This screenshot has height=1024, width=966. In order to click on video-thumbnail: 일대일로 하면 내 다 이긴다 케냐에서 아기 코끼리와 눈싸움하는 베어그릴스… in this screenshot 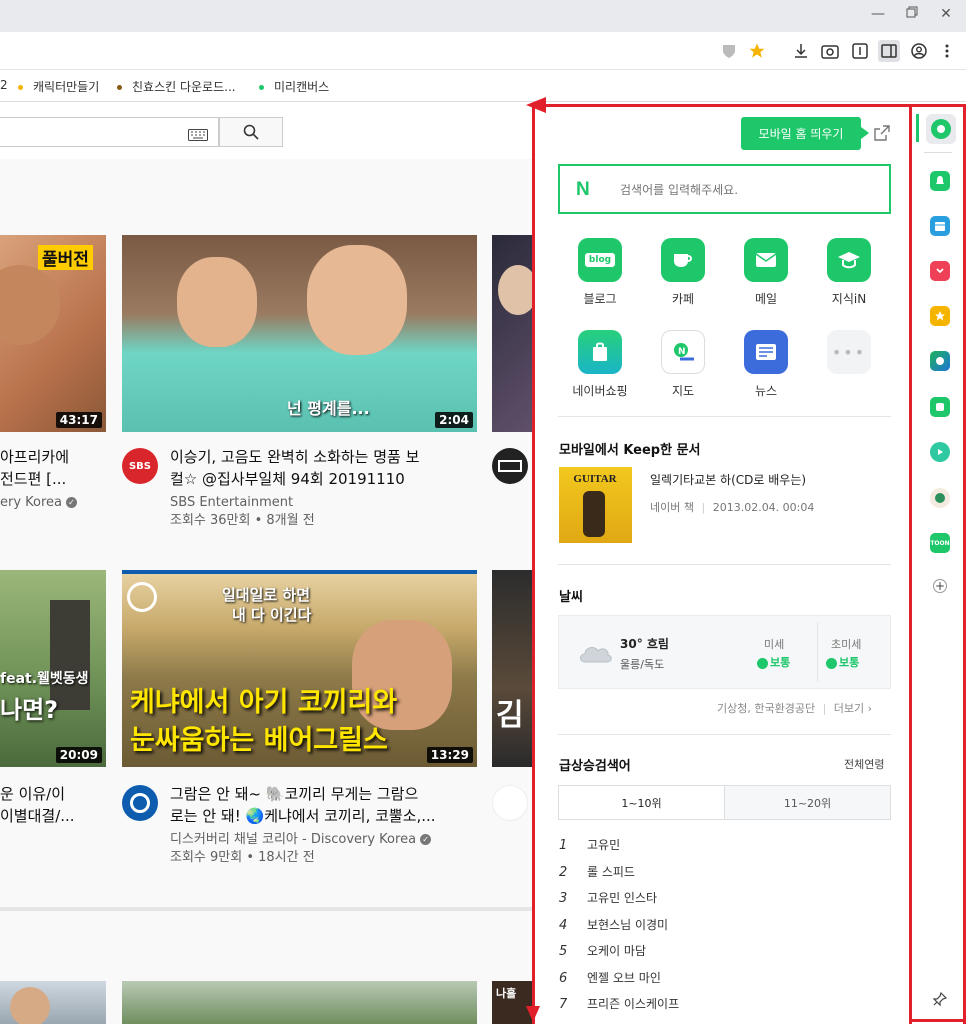, I will do `click(299, 668)`.